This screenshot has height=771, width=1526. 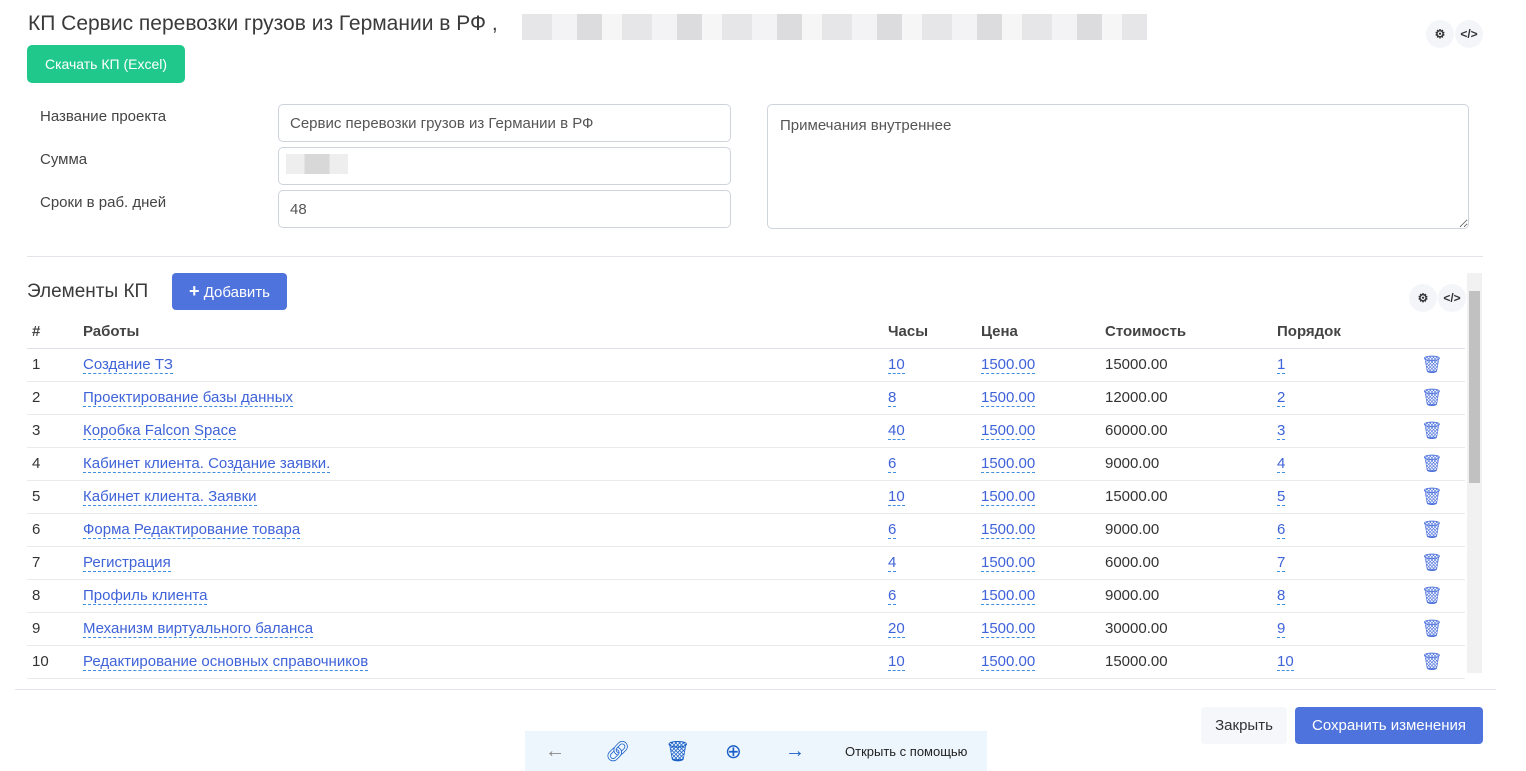 I want to click on save-button: Сохранить изменения, so click(x=1389, y=725).